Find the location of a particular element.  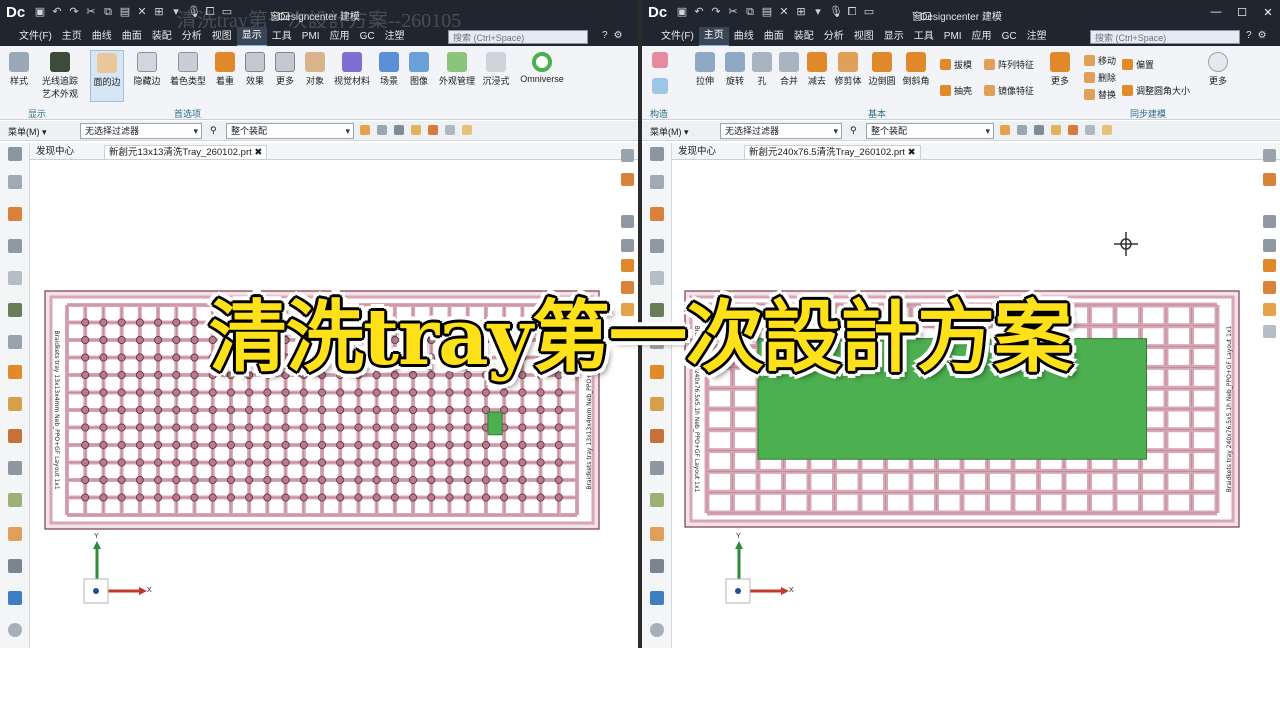

sketch-button is located at coordinates (660, 61).